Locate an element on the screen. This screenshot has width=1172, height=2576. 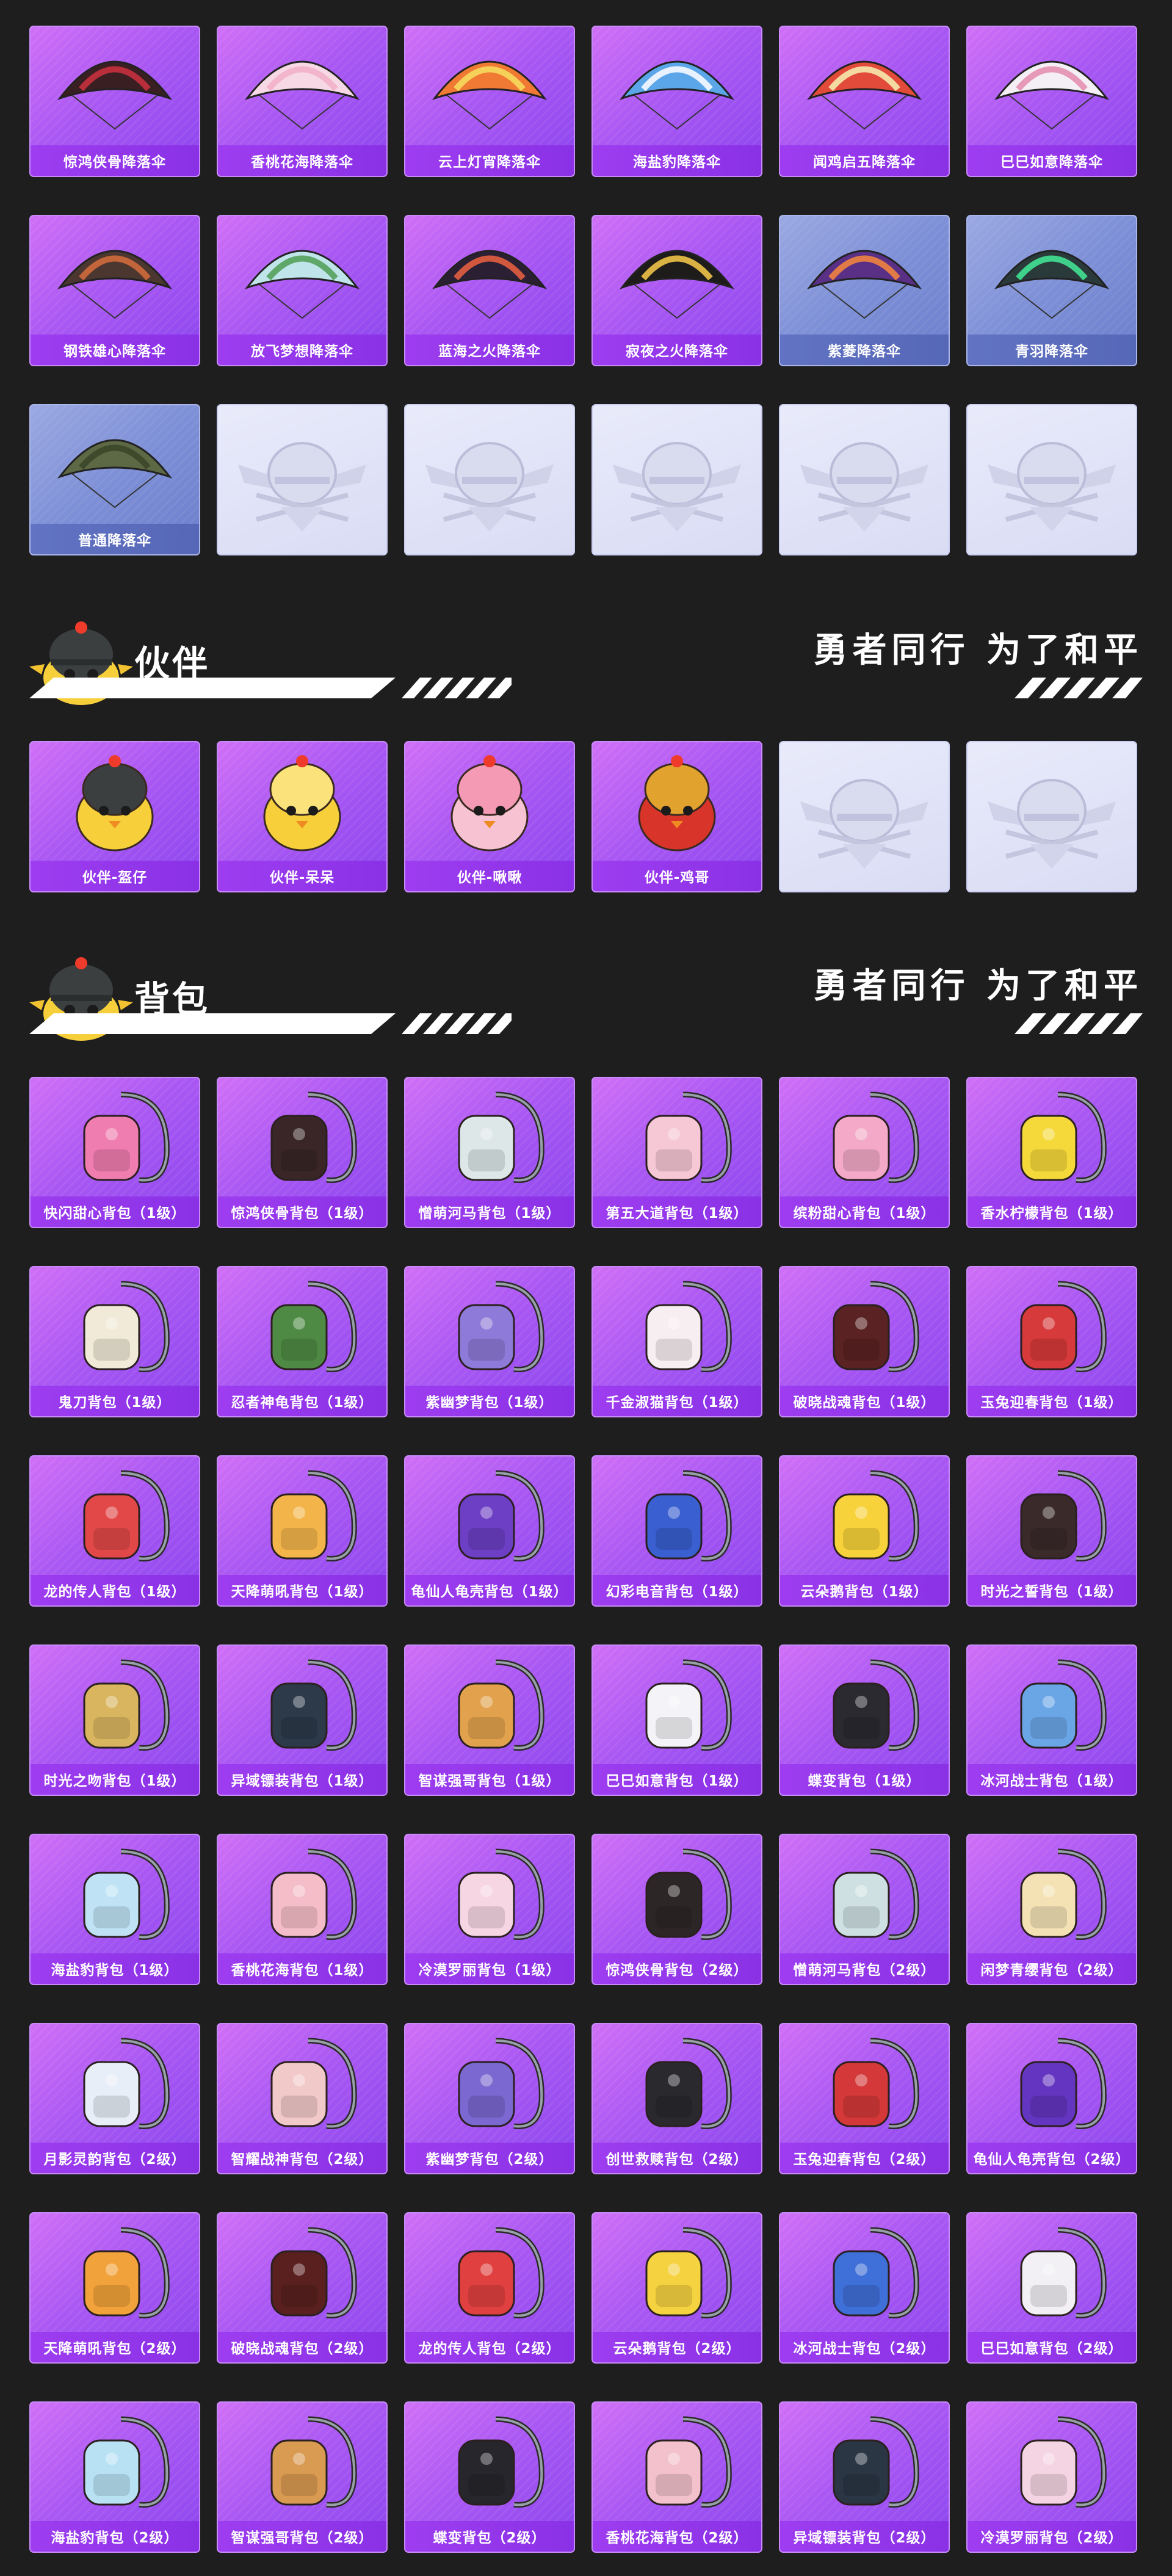
backpack-card: 忍者神龟背包（1级） is located at coordinates (302, 1341).